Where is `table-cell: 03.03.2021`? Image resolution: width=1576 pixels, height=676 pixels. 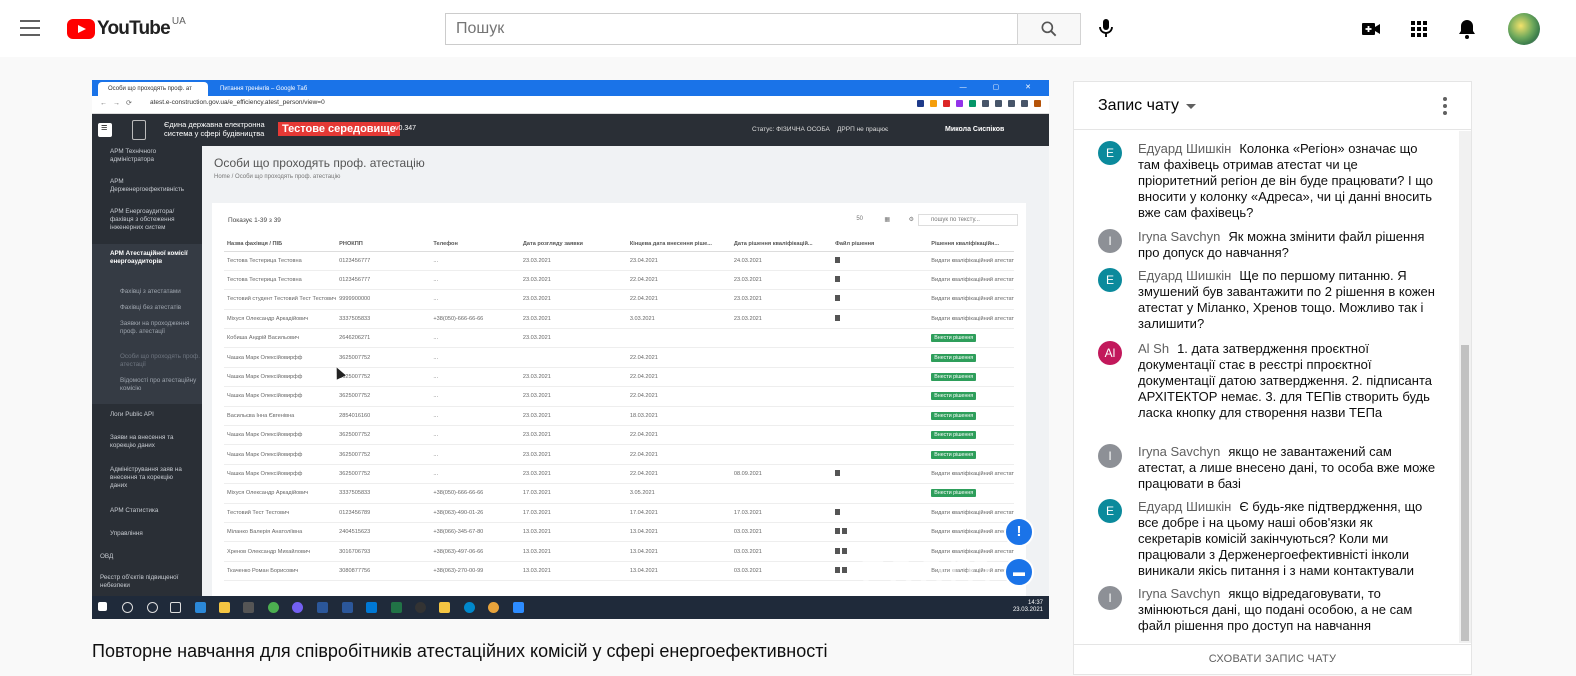
table-cell: 03.03.2021 is located at coordinates (781, 551).